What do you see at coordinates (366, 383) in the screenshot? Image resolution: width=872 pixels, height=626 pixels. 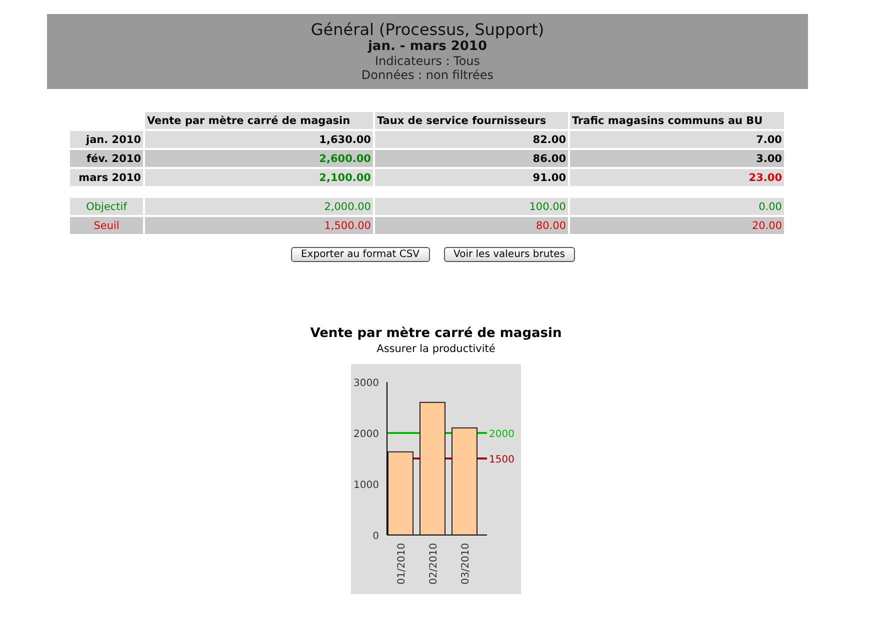 I see `tick-label: 3000` at bounding box center [366, 383].